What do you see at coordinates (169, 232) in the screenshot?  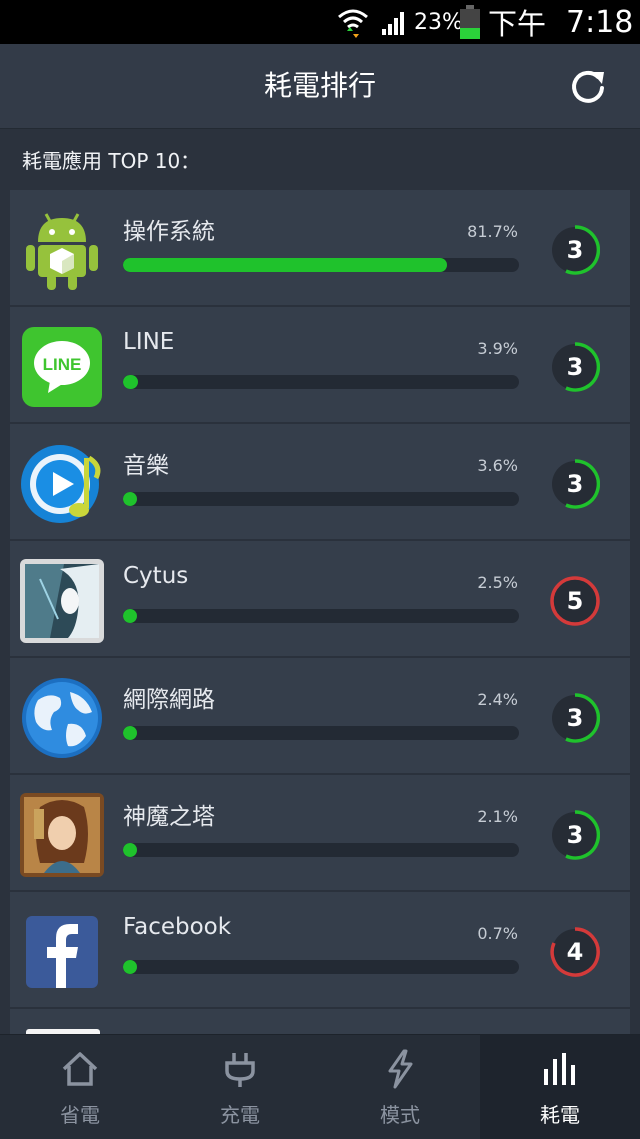 I see `app-name: 操作系統` at bounding box center [169, 232].